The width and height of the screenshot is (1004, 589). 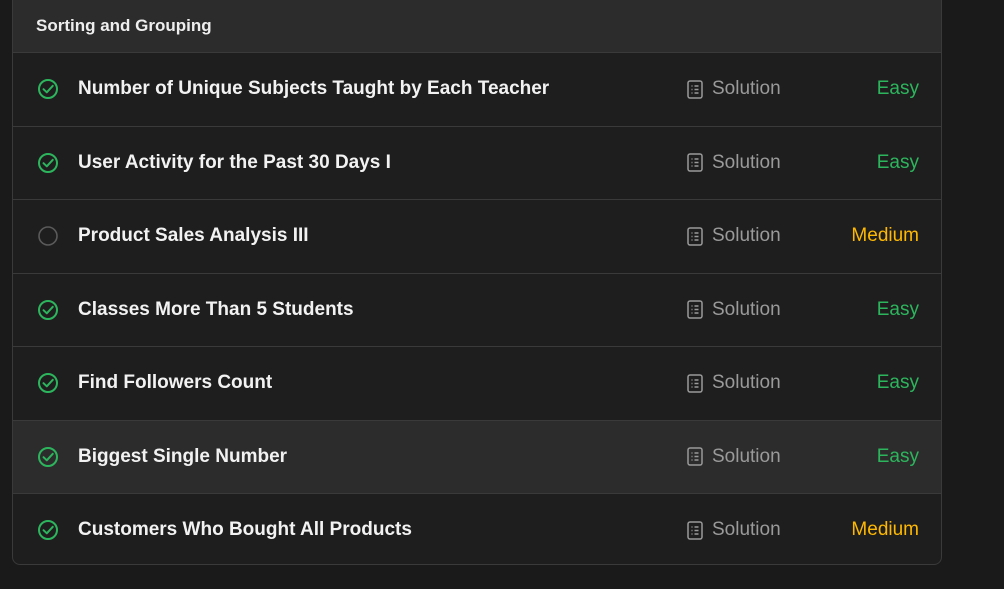 I want to click on section-header: Sorting and Grouping, so click(x=477, y=26).